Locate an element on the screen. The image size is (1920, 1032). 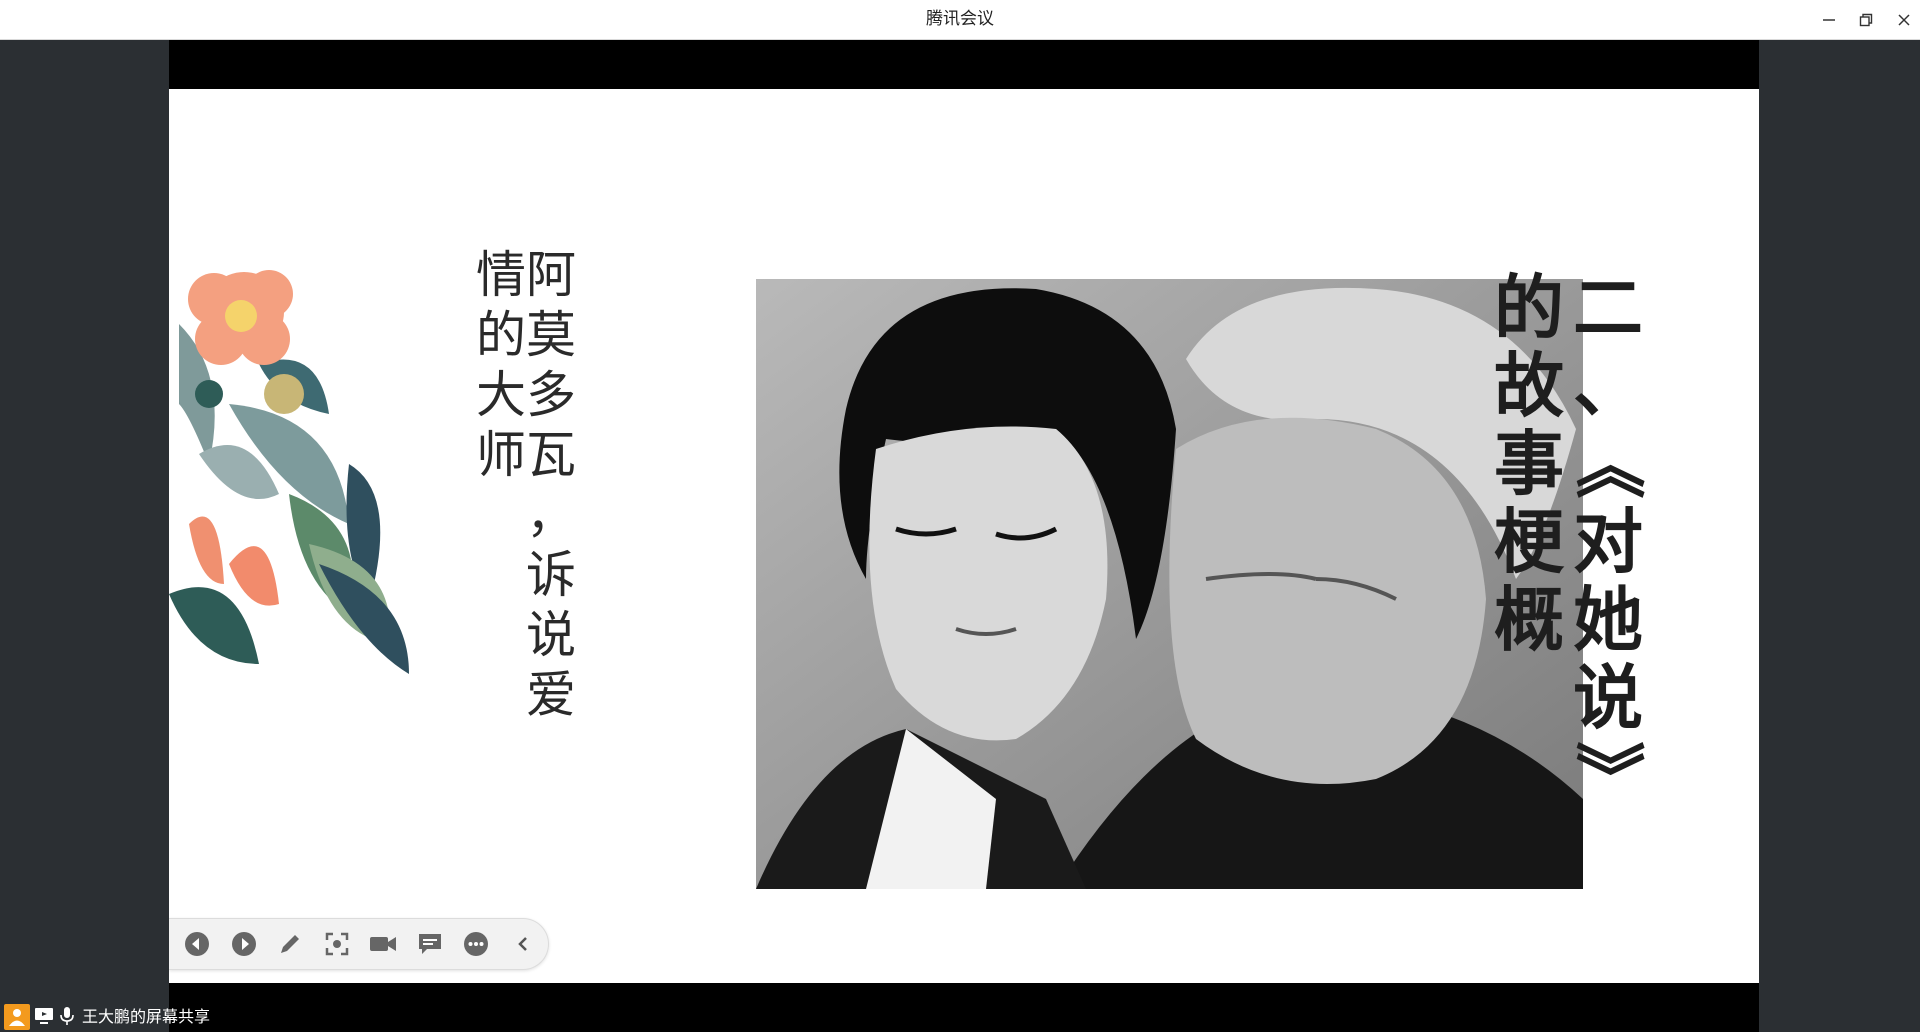
circle-right-arrow-icon is located at coordinates (243, 944).